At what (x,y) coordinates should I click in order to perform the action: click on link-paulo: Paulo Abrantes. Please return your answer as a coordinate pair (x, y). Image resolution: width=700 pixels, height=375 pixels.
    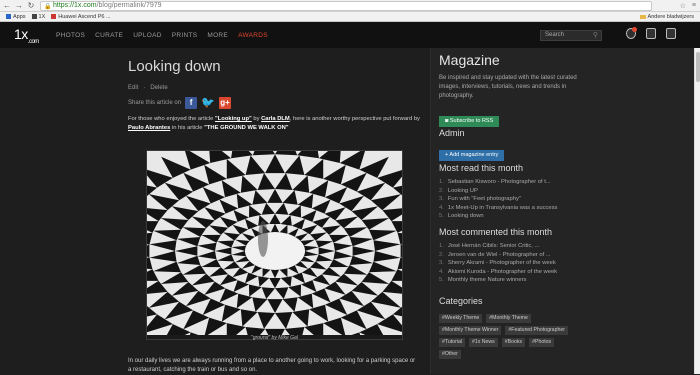
    Looking at the image, I should click on (149, 128).